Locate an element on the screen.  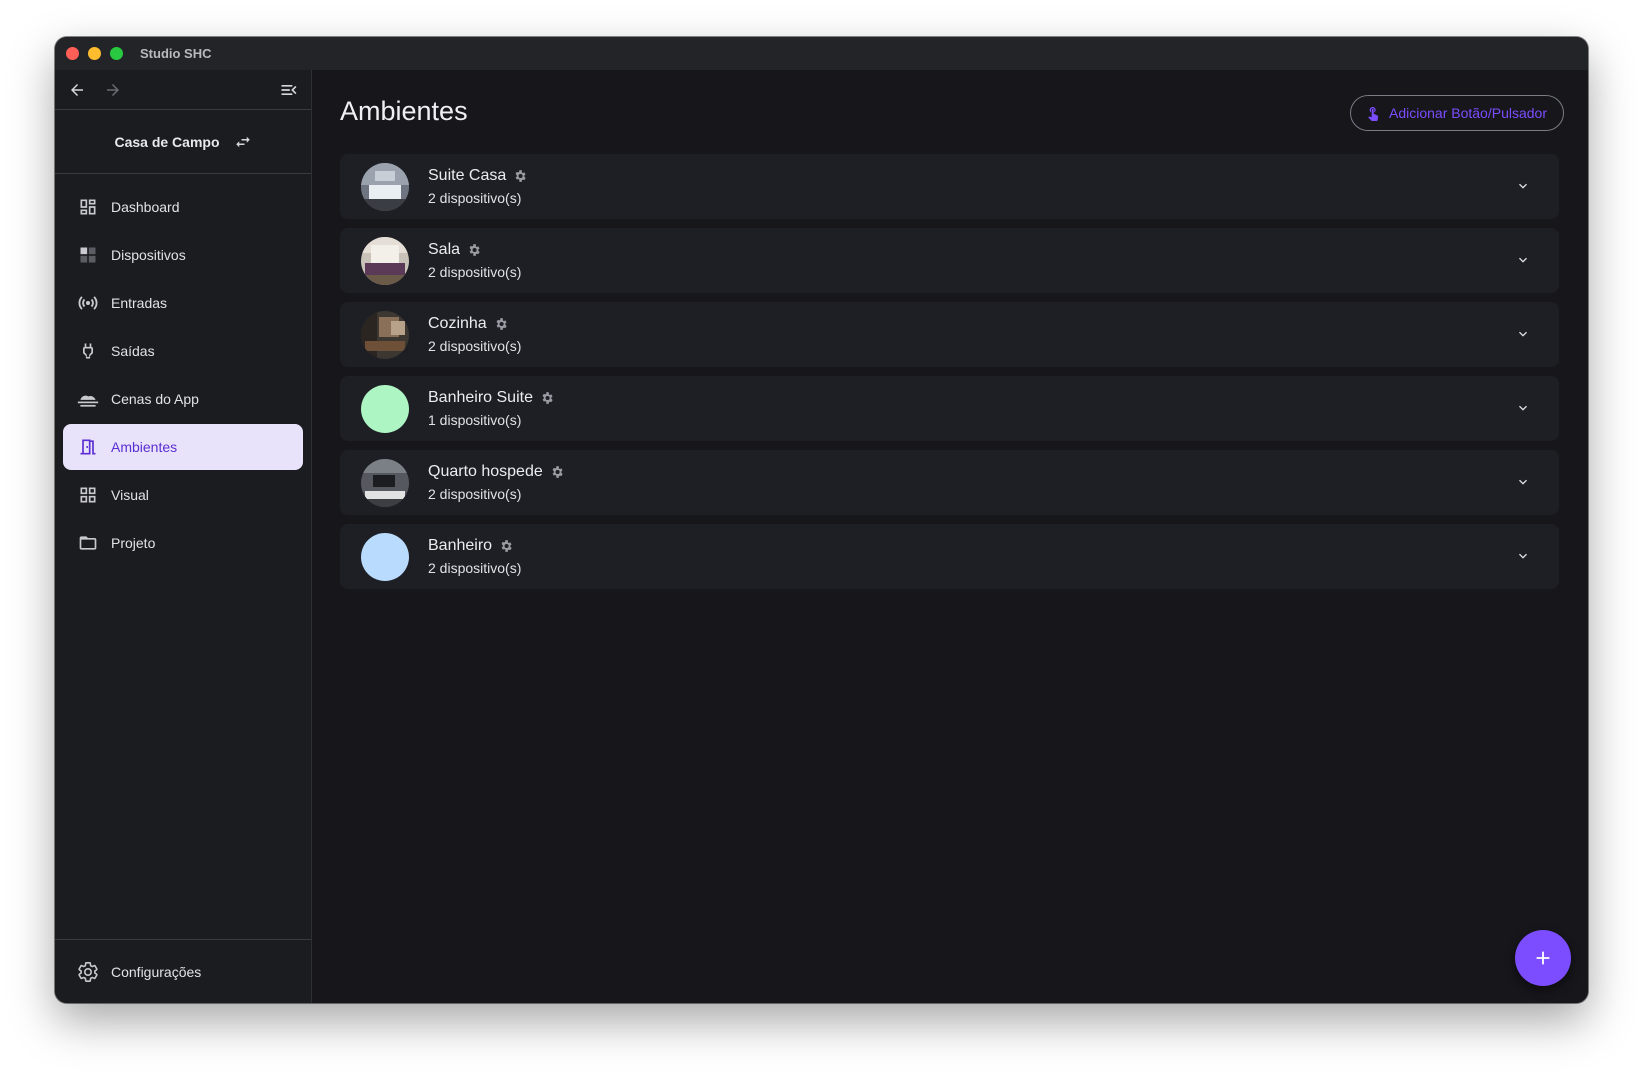
project-switcher: Casa de Campo is located at coordinates (183, 142).